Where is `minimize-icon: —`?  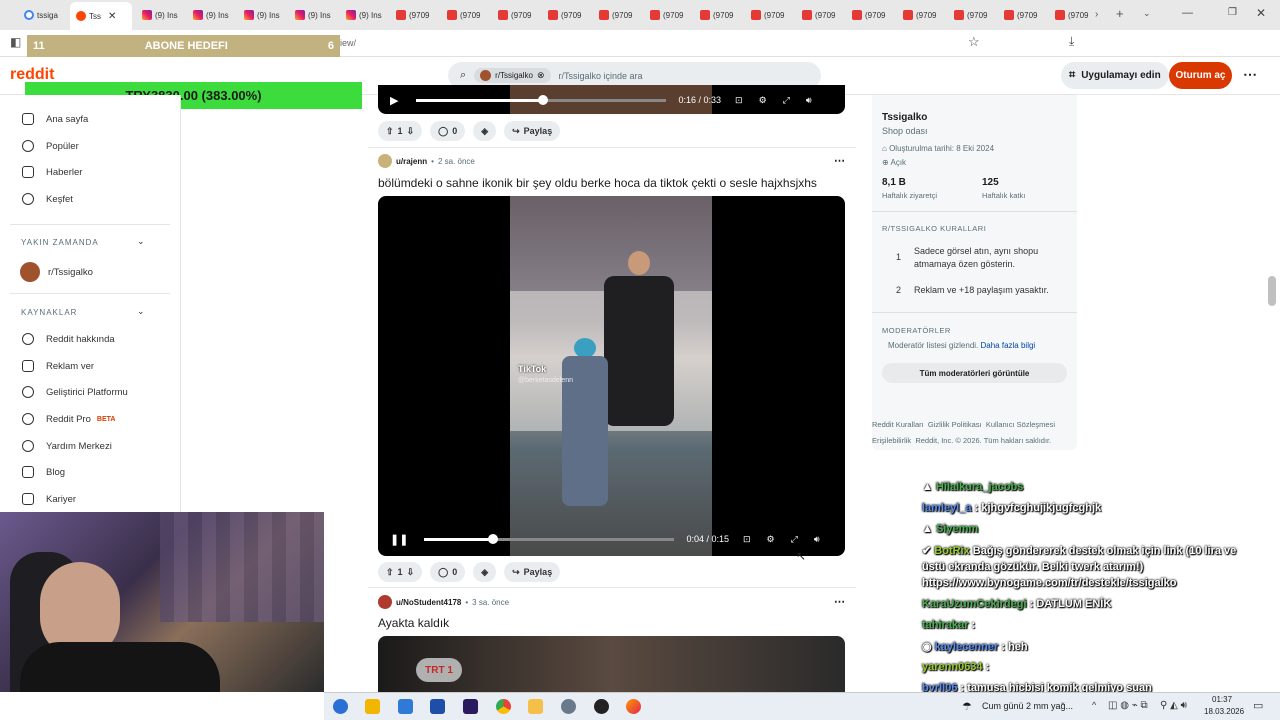
minimize-icon: — is located at coordinates (1187, 13).